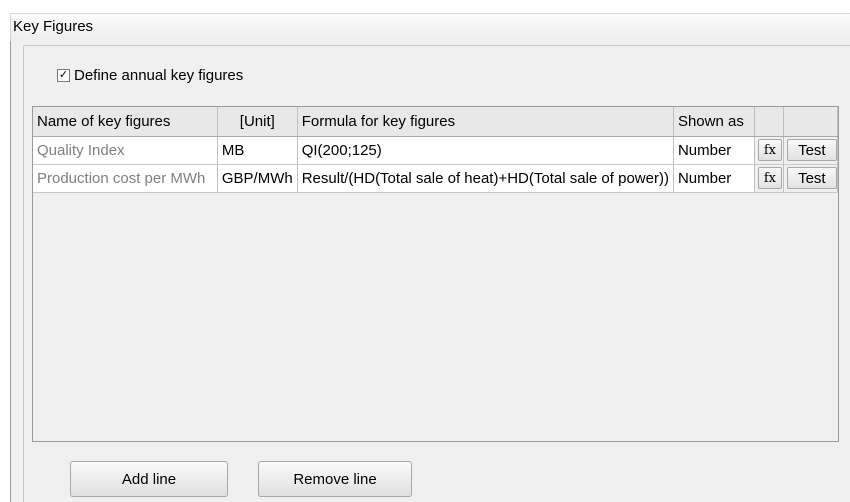 The width and height of the screenshot is (850, 502). What do you see at coordinates (769, 122) in the screenshot?
I see `col-header-fx` at bounding box center [769, 122].